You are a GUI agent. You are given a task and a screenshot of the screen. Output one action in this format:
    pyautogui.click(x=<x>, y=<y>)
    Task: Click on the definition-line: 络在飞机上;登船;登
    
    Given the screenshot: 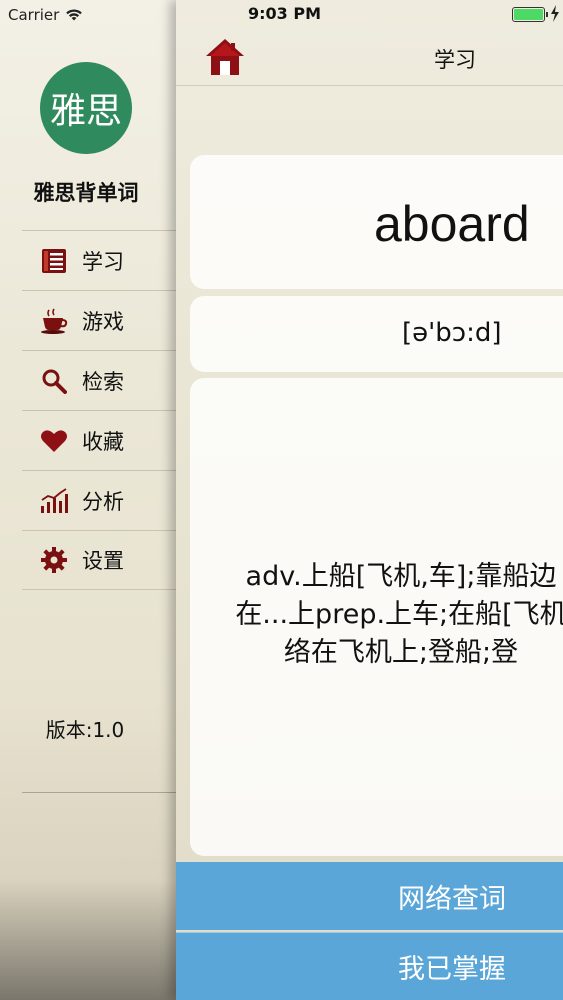 What is the action you would take?
    pyautogui.click(x=401, y=652)
    